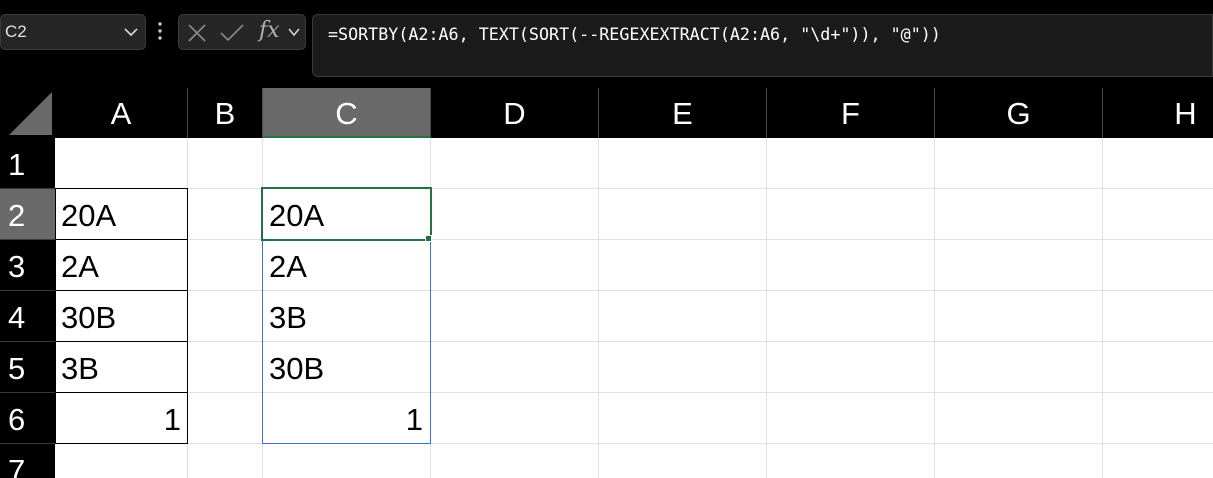 Image resolution: width=1213 pixels, height=478 pixels. Describe the element at coordinates (27, 367) in the screenshot. I see `row-header-5: 5` at that location.